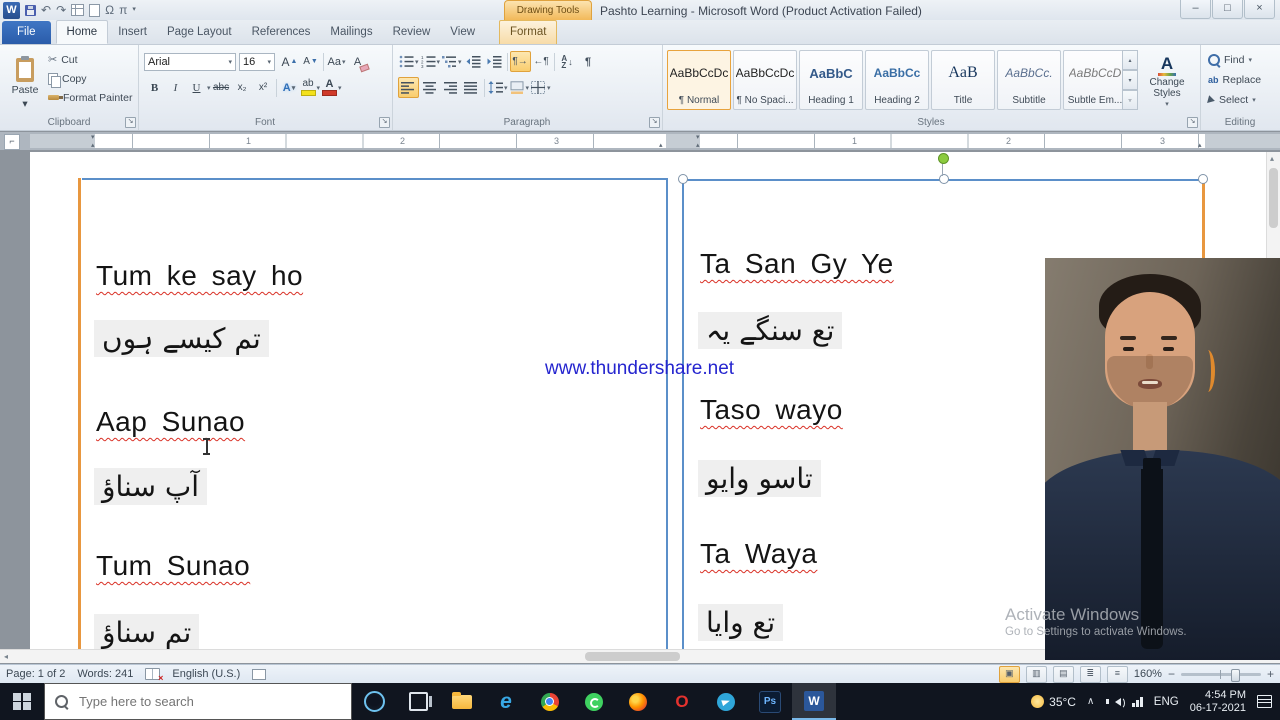  Describe the element at coordinates (770, 701) in the screenshot. I see `taskbar-app-photoshop: Ps` at that location.